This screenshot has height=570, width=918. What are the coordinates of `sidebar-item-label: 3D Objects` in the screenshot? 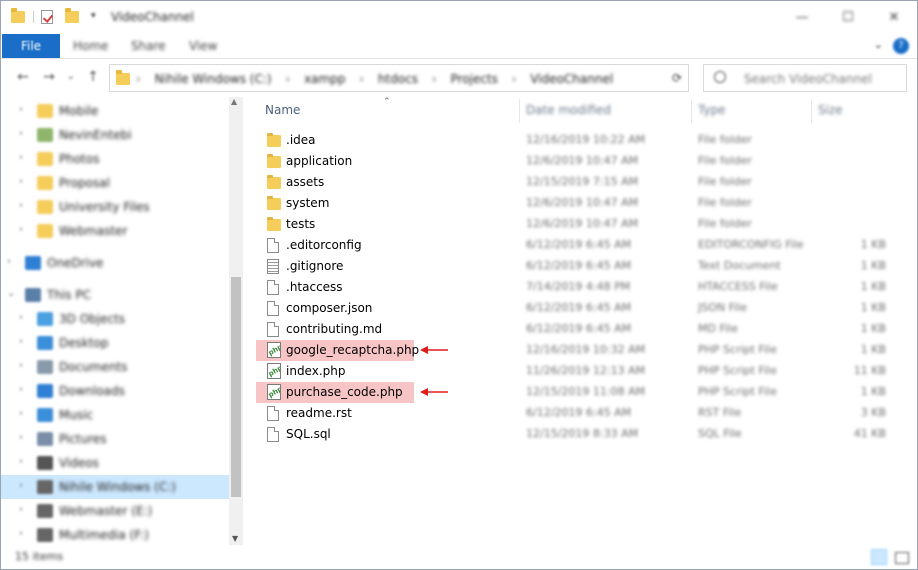 It's located at (92, 319).